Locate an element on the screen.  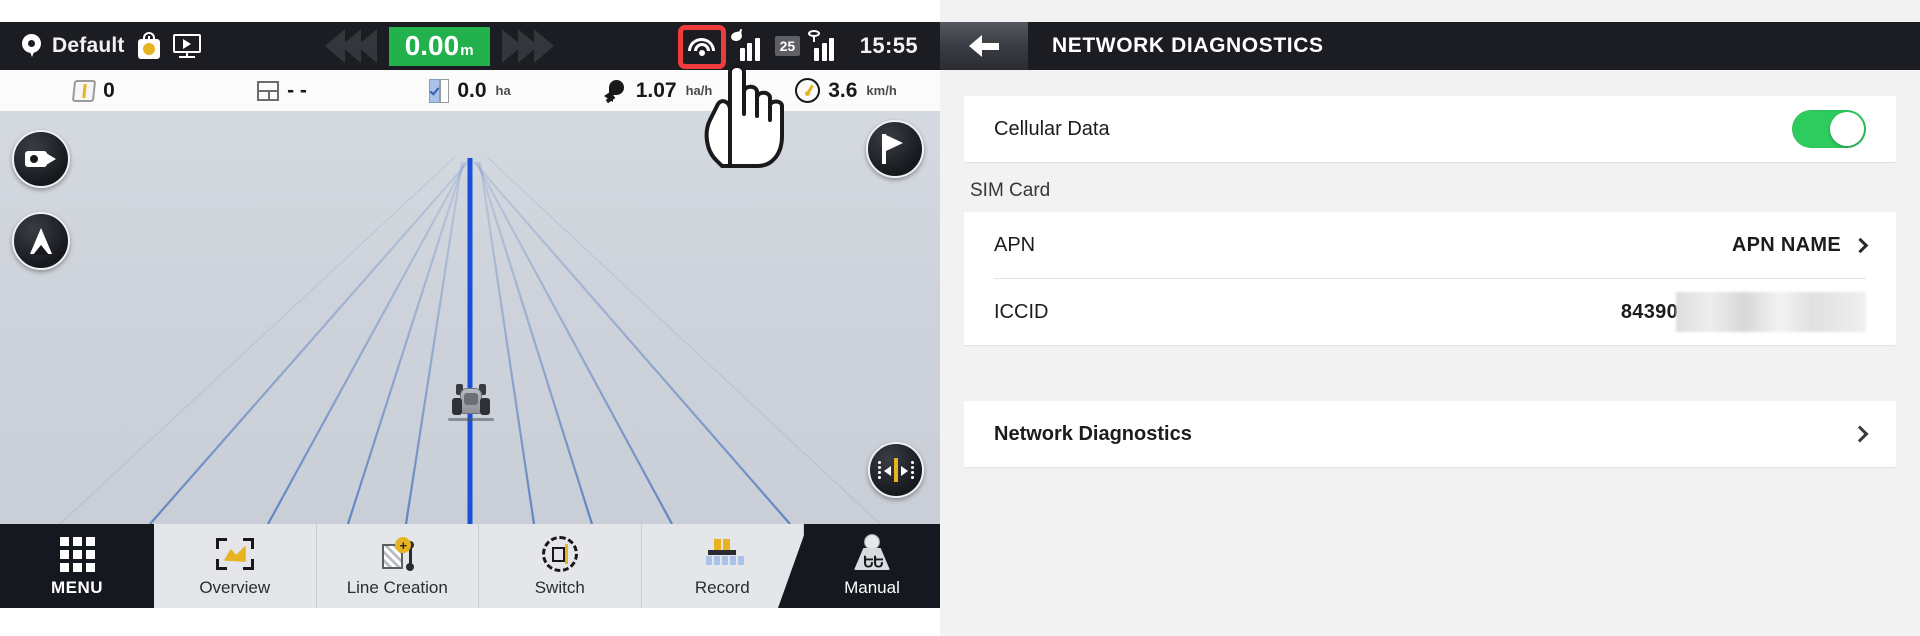
cellular-signal-icon is located at coordinates (825, 45).